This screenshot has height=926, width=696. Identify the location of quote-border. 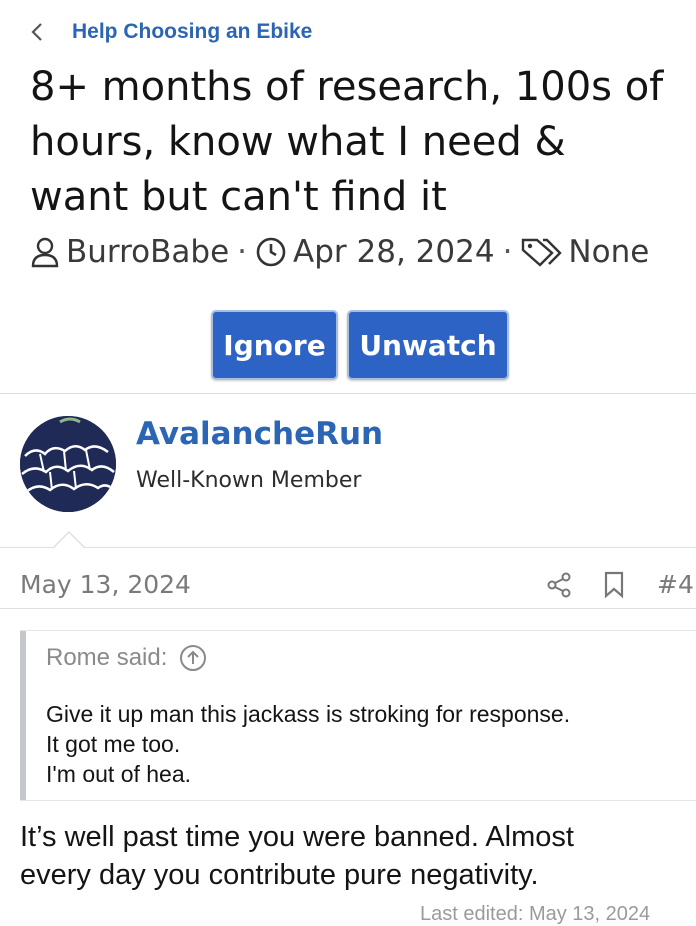
(358, 800).